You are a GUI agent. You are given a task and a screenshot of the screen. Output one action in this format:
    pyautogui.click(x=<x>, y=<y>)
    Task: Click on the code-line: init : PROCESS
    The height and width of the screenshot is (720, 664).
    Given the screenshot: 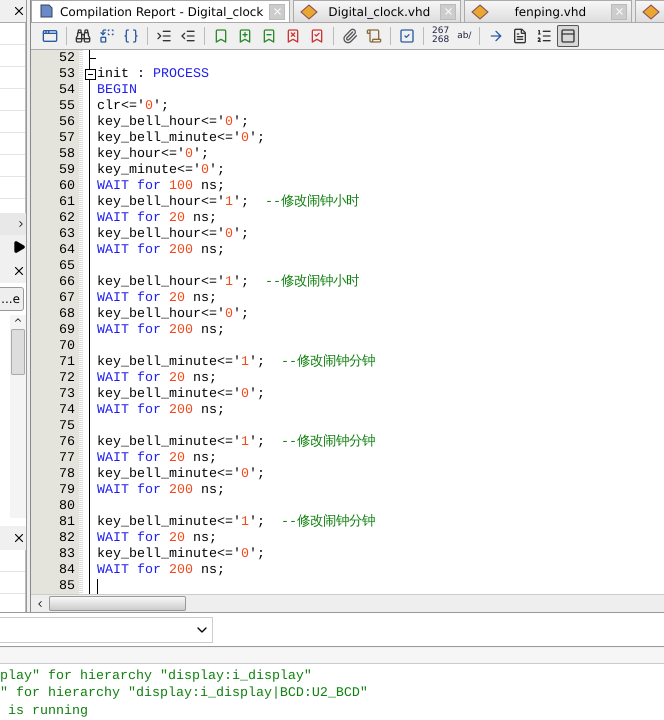 What is the action you would take?
    pyautogui.click(x=153, y=75)
    